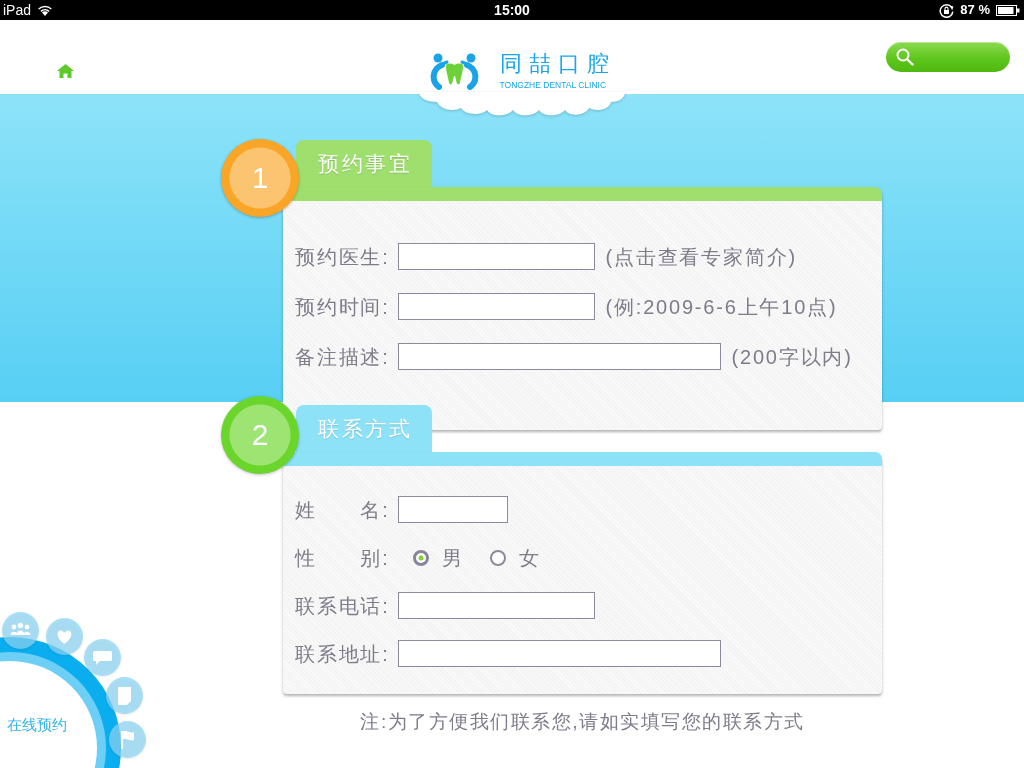 The width and height of the screenshot is (1024, 768). Describe the element at coordinates (342, 605) in the screenshot. I see `field-label: 联系电话:` at that location.